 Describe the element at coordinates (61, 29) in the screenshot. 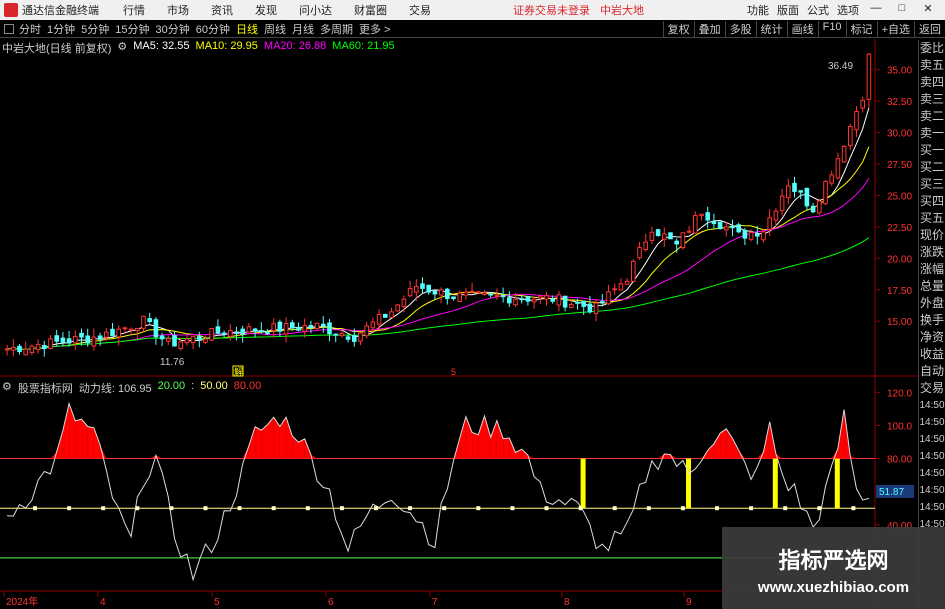

I see `period-1min: 1分钟` at that location.